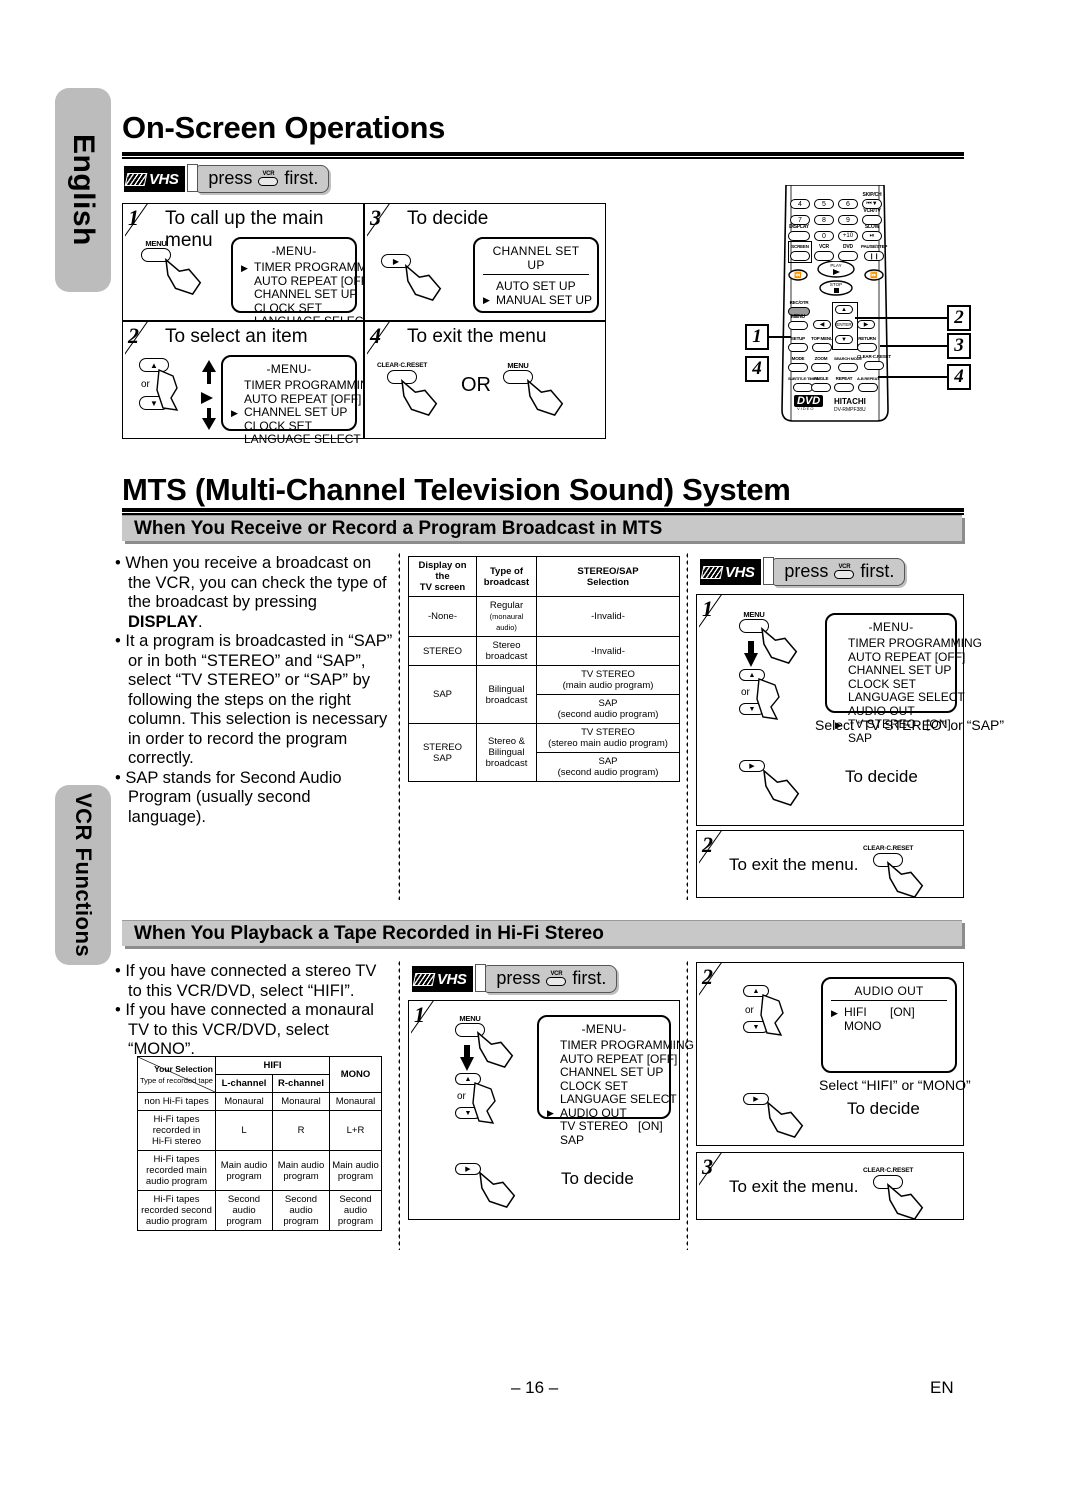  Describe the element at coordinates (448, 218) in the screenshot. I see `step-title-3: To decide` at that location.